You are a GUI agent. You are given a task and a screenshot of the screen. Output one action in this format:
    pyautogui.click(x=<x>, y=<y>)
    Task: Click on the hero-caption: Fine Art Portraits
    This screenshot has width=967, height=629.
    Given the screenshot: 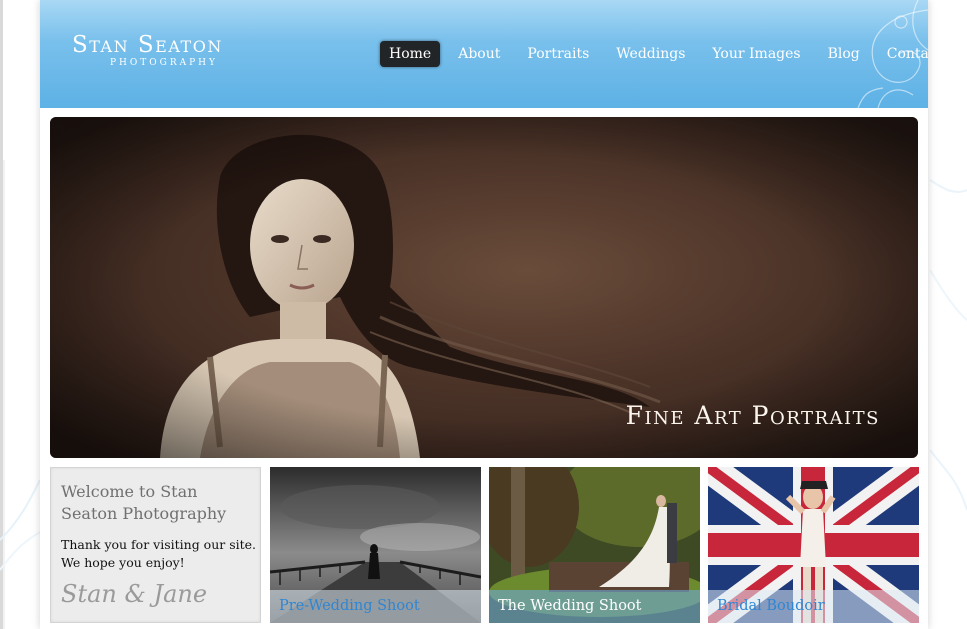 What is the action you would take?
    pyautogui.click(x=752, y=415)
    